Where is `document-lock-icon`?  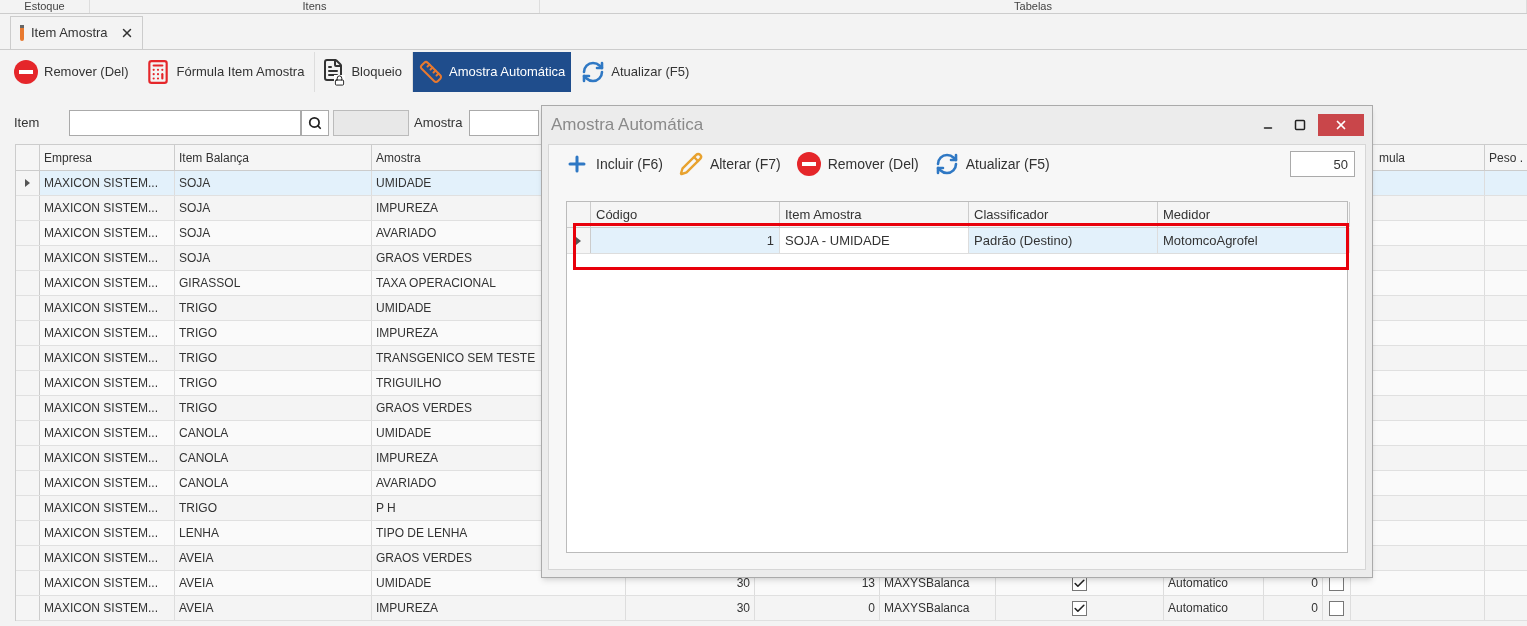 document-lock-icon is located at coordinates (333, 72).